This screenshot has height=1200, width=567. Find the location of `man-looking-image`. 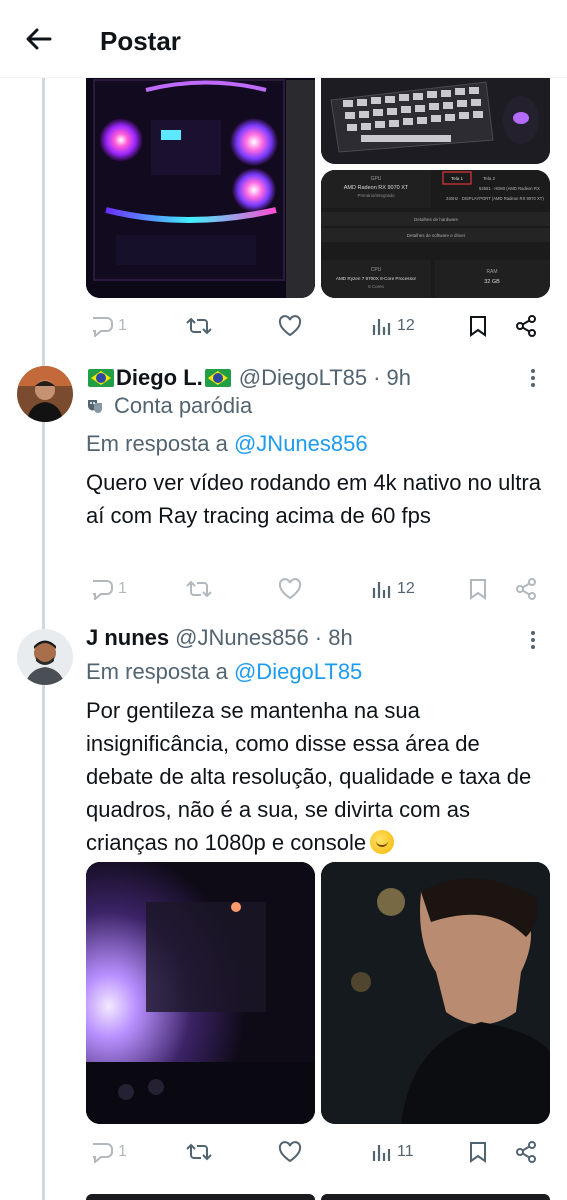

man-looking-image is located at coordinates (435, 993).